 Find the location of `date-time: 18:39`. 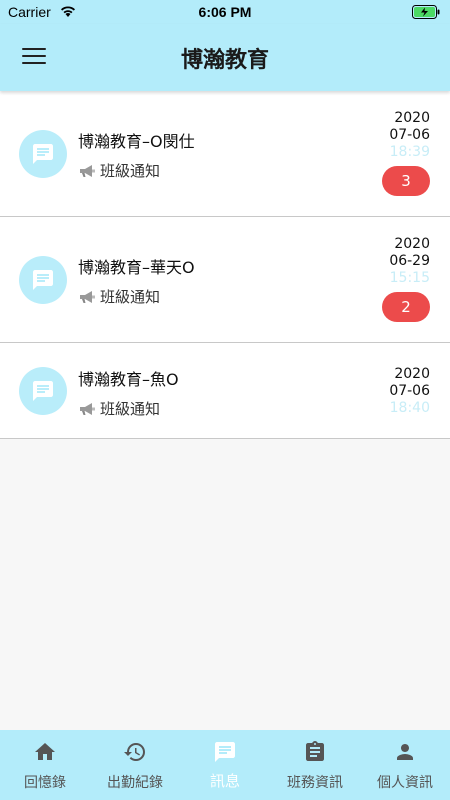

date-time: 18:39 is located at coordinates (409, 152).